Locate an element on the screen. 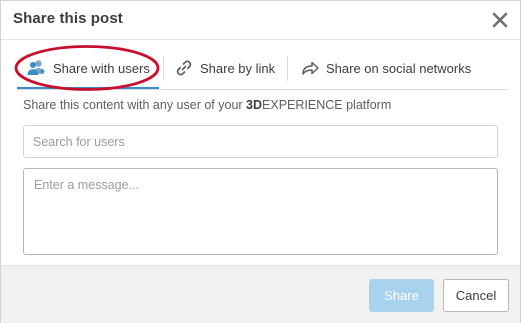  tab-label: Share by link is located at coordinates (238, 68).